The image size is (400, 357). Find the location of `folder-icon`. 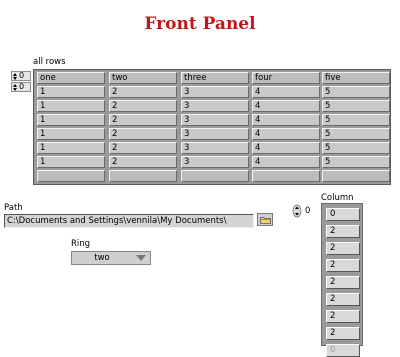

folder-icon is located at coordinates (265, 220).